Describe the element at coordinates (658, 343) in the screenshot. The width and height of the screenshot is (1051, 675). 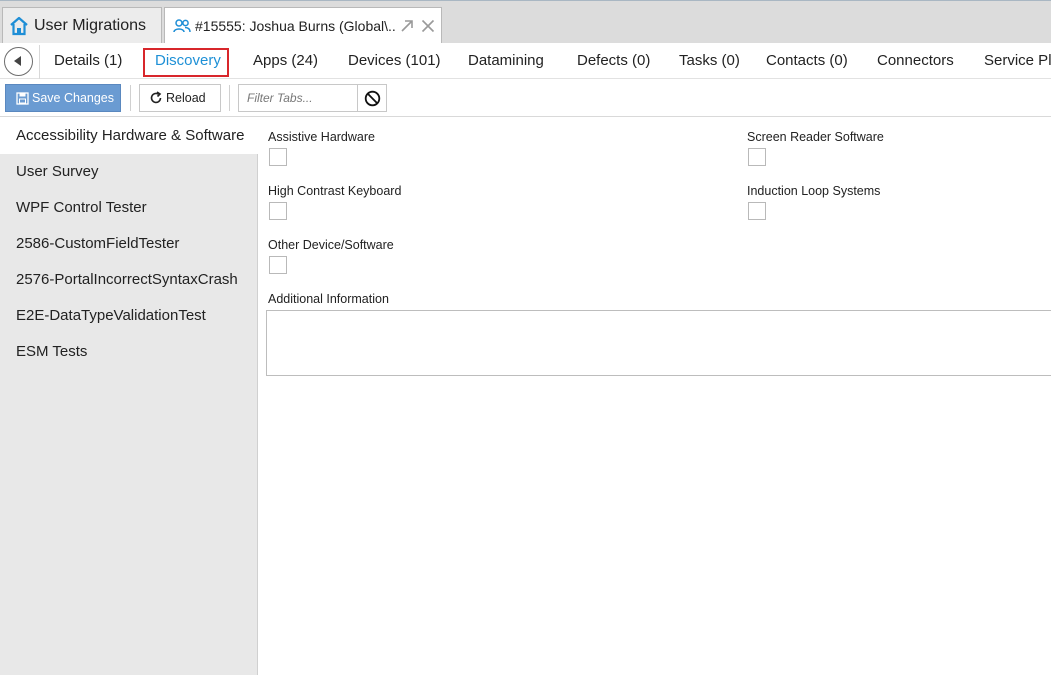
I see `additional-information-textarea` at that location.